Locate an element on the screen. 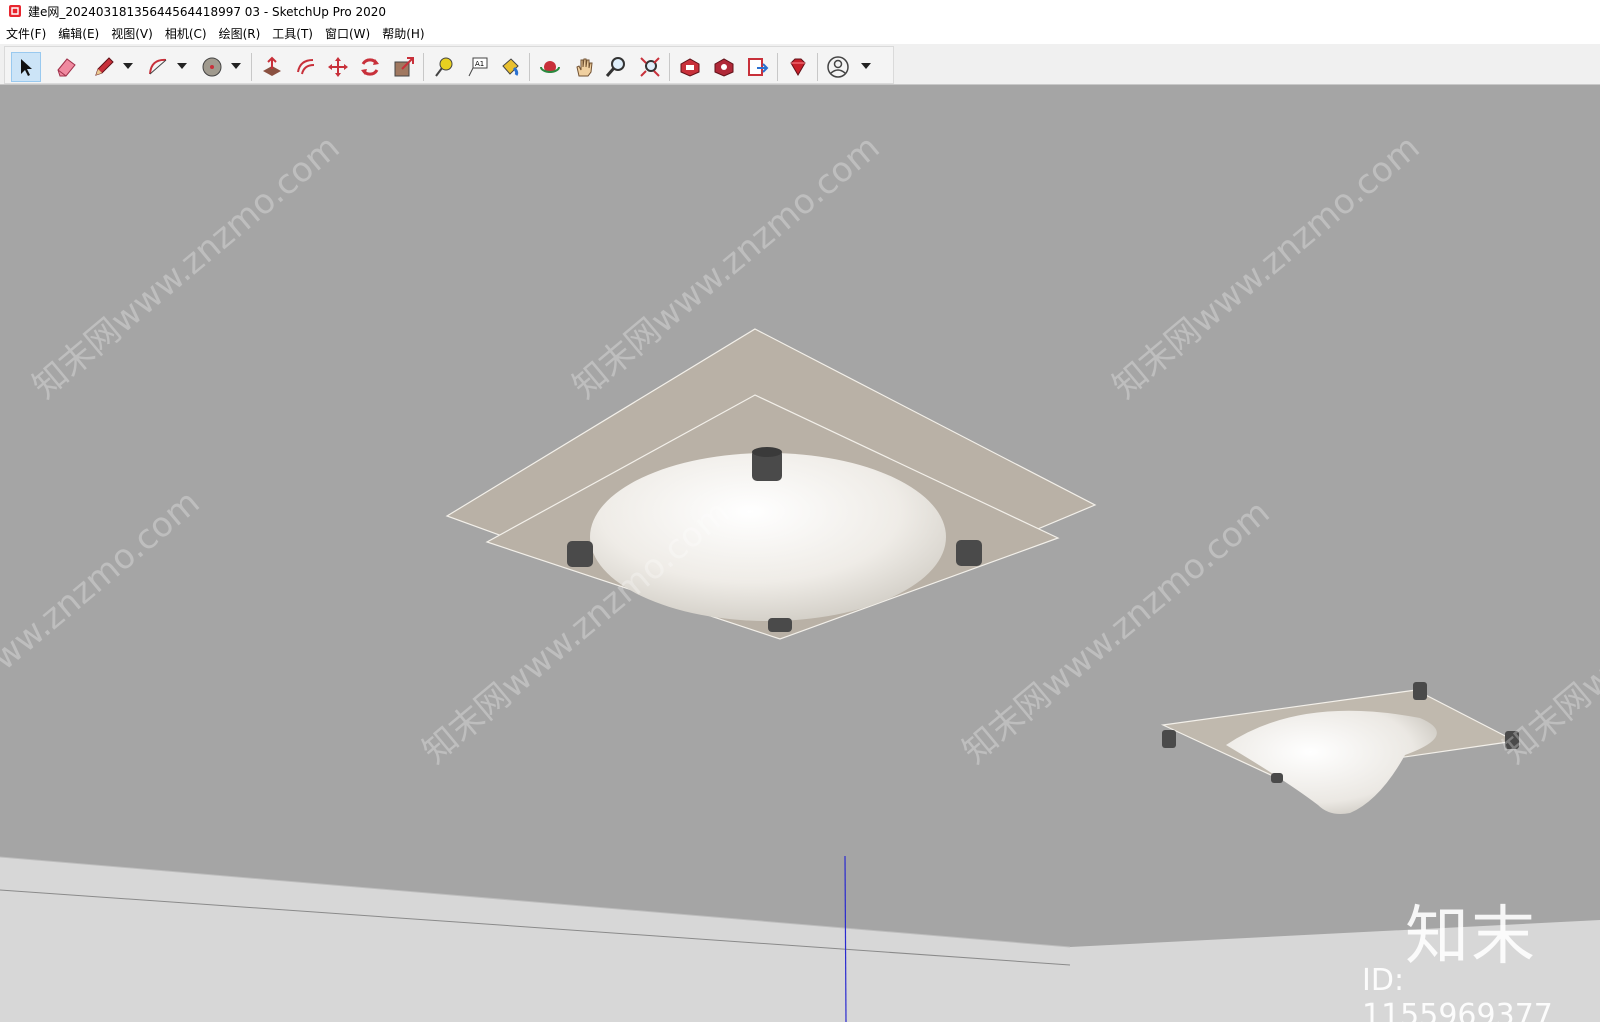  rotate-icon is located at coordinates (370, 67).